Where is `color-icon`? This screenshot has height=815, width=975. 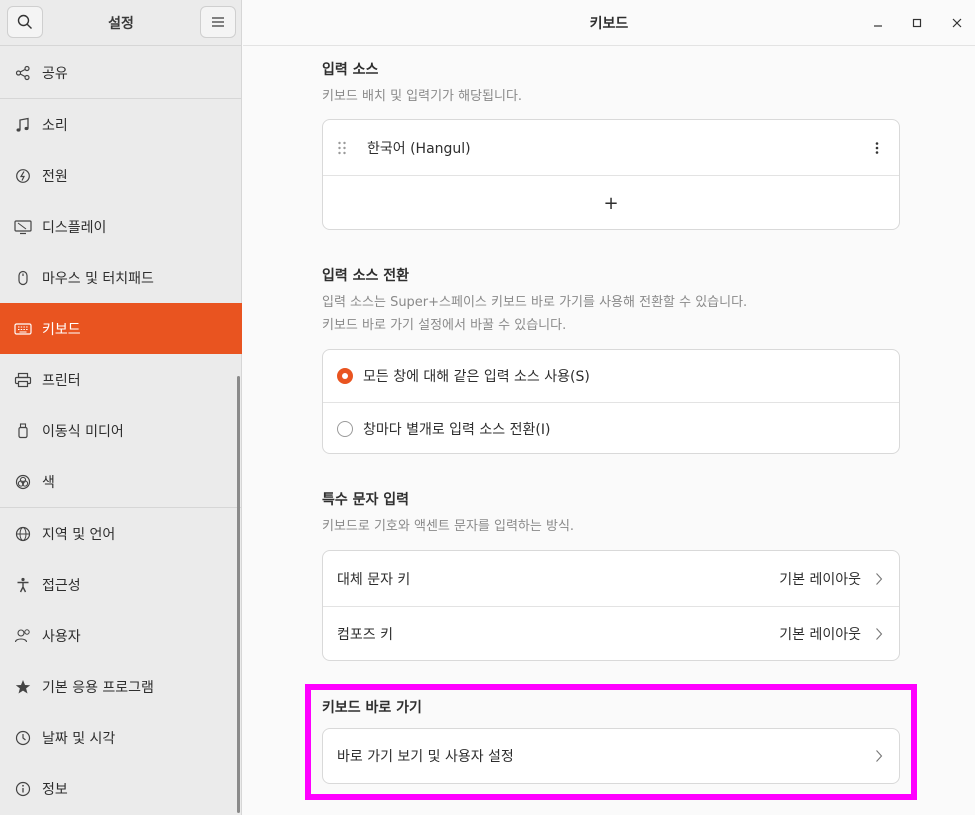 color-icon is located at coordinates (23, 482).